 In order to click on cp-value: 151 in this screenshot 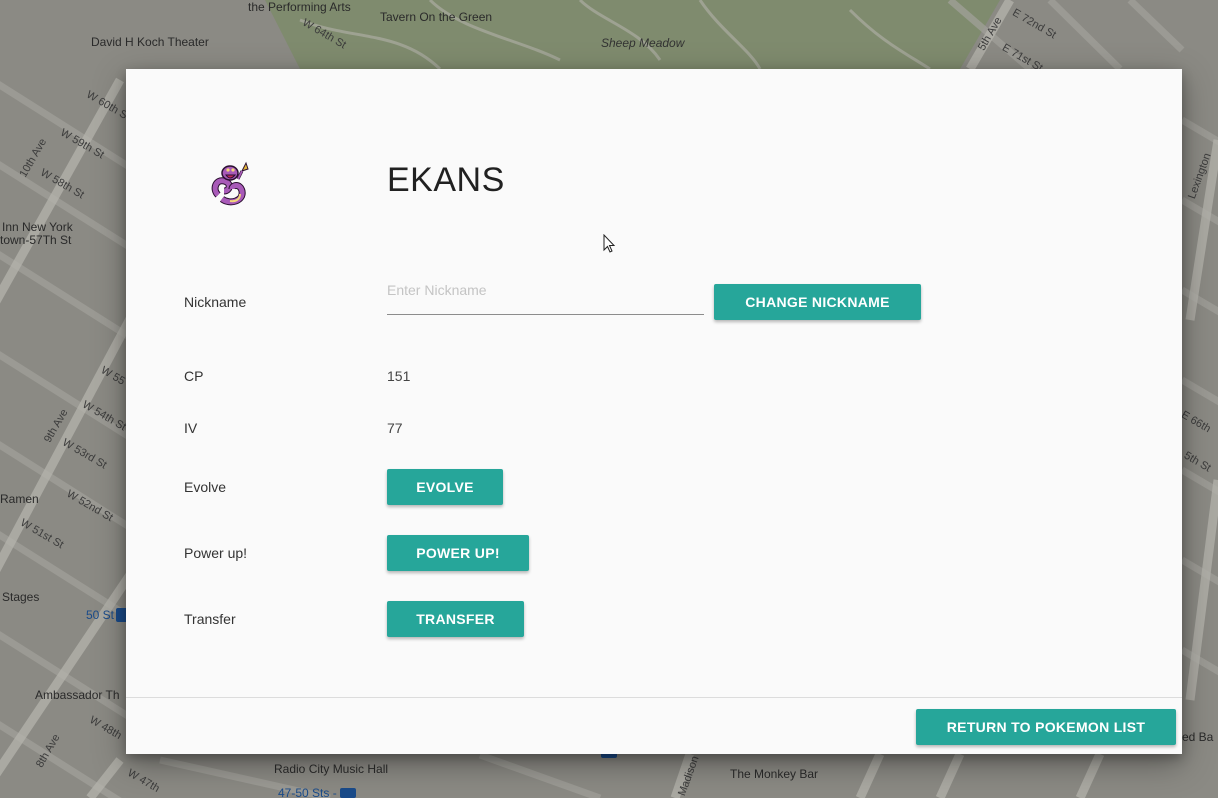, I will do `click(399, 376)`.